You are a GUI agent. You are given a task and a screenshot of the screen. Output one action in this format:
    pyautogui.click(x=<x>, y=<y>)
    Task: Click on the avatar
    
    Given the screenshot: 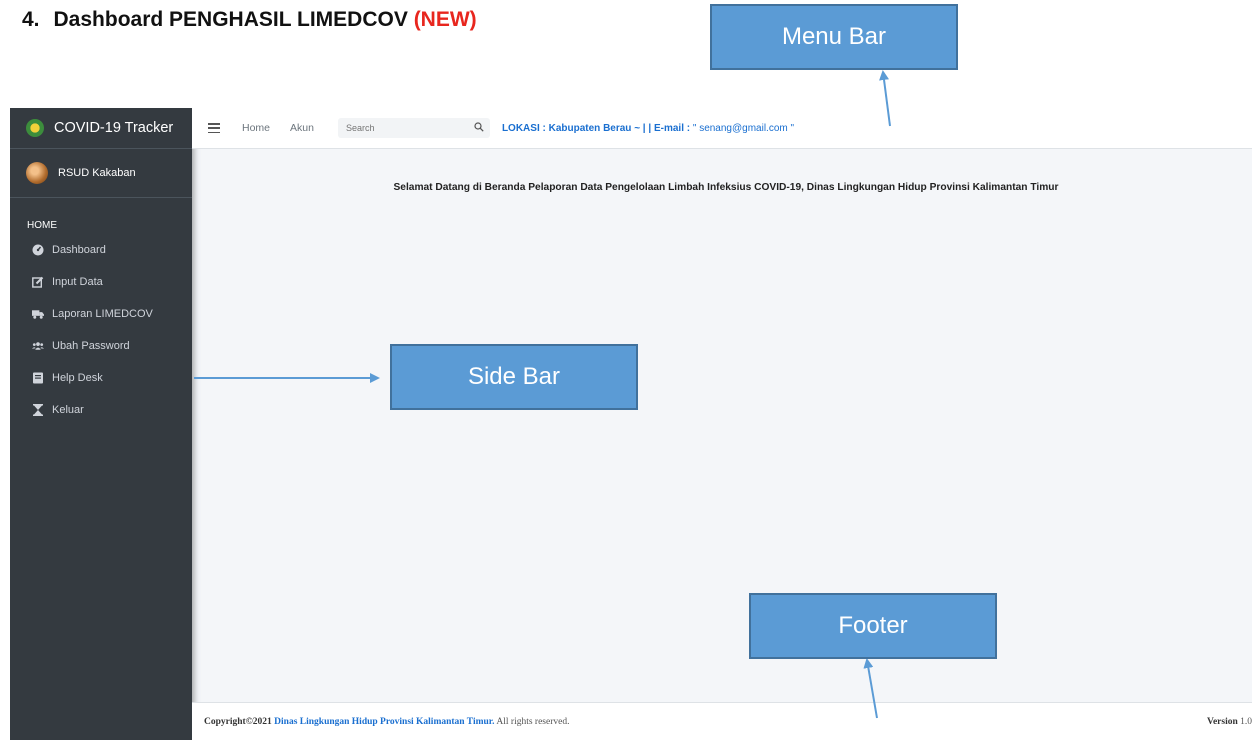 What is the action you would take?
    pyautogui.click(x=37, y=173)
    